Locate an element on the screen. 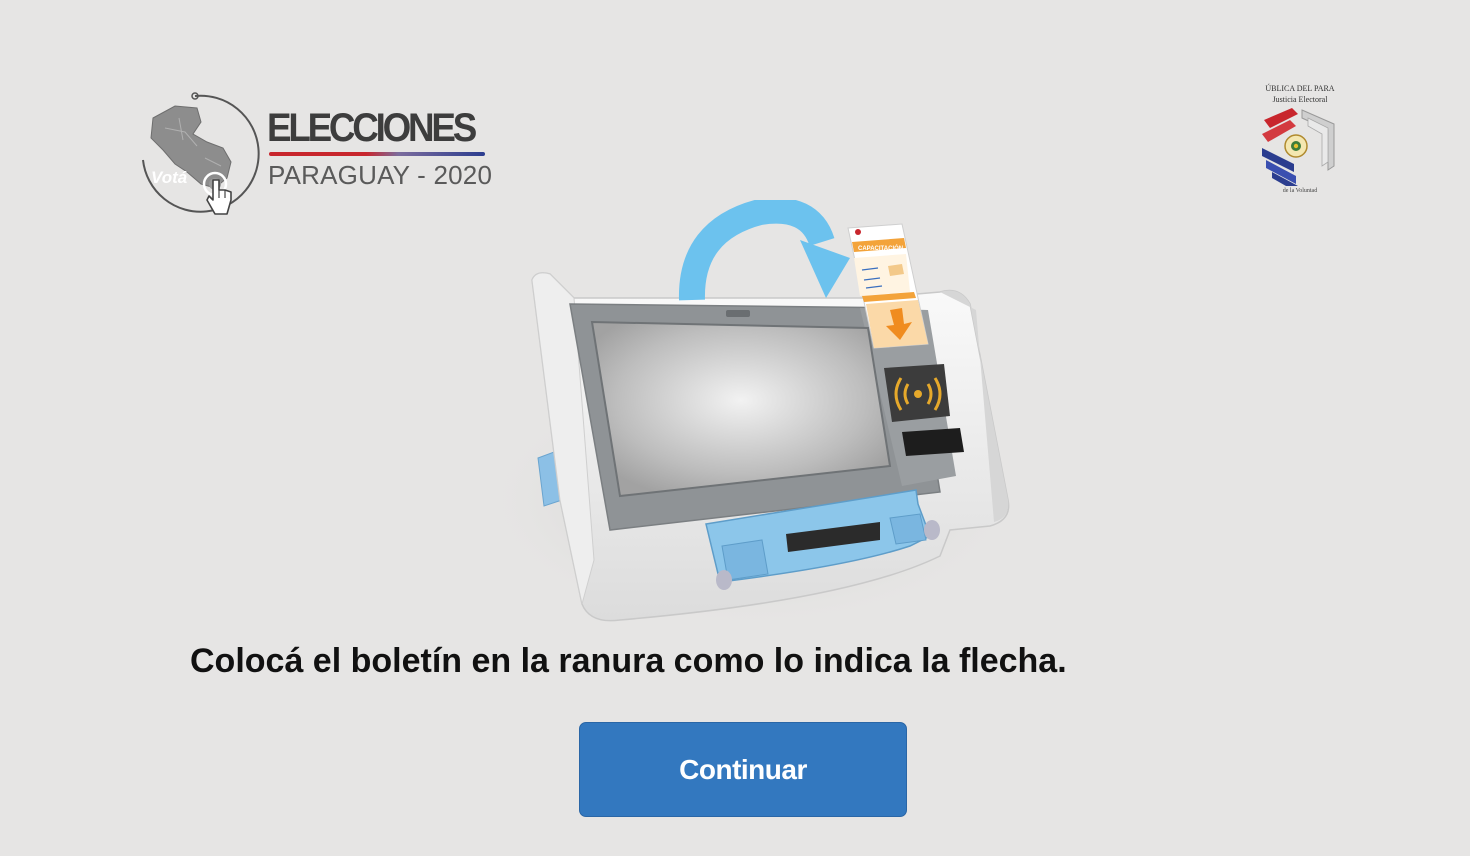  touch-screen is located at coordinates (741, 409).